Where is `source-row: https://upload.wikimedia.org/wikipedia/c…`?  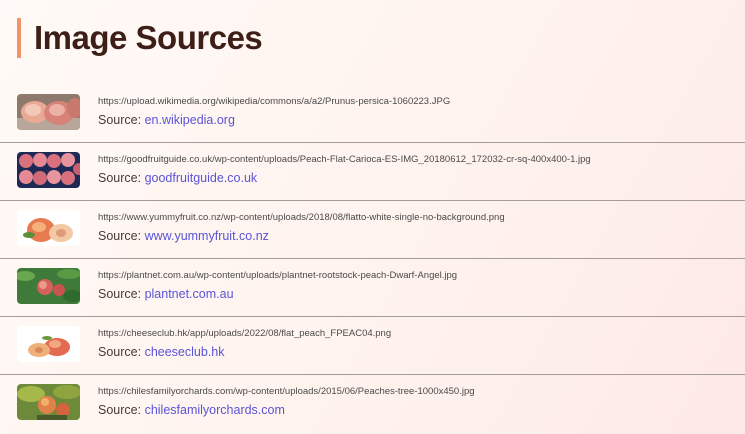
source-row: https://upload.wikimedia.org/wikipedia/c… is located at coordinates (372, 114).